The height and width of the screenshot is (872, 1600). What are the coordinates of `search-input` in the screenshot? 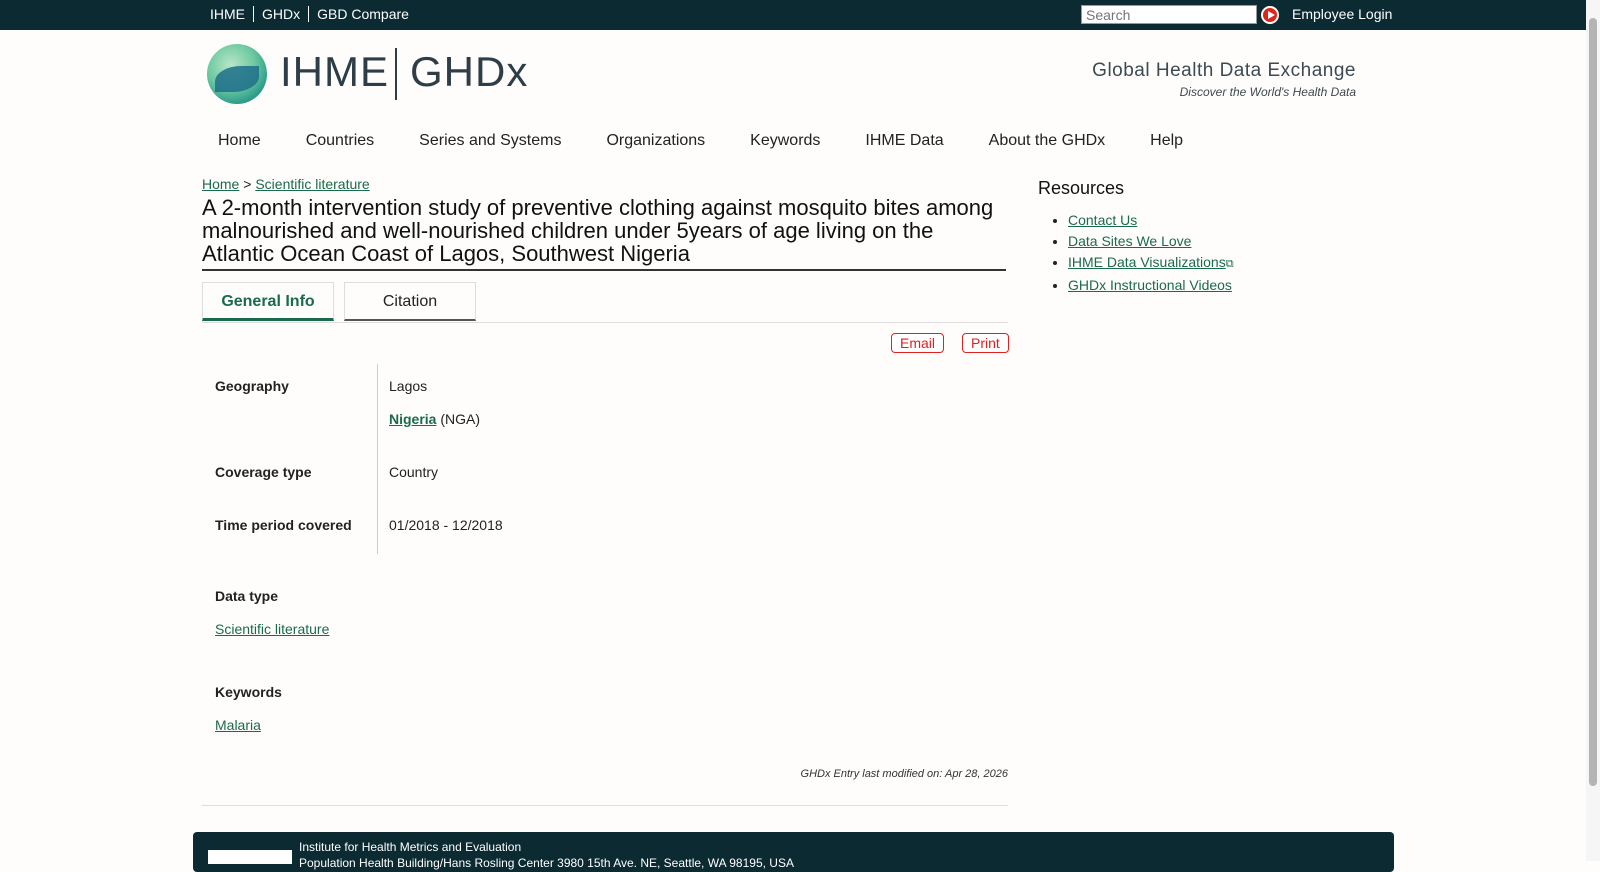 It's located at (1169, 14).